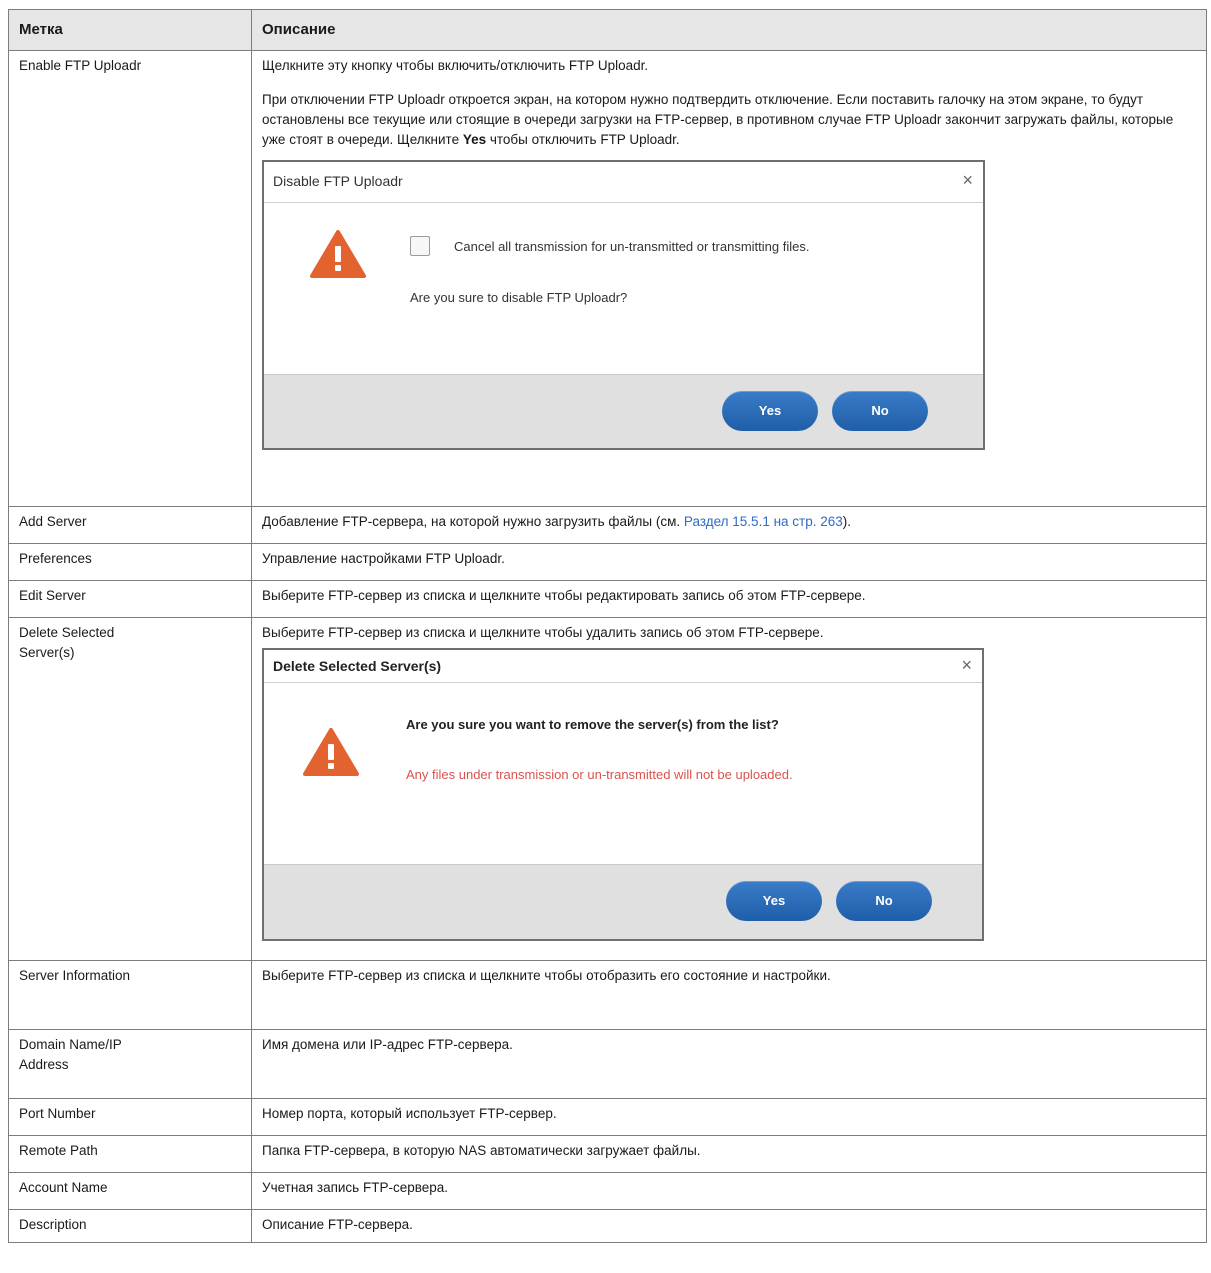 This screenshot has height=1273, width=1211. What do you see at coordinates (338, 181) in the screenshot?
I see `dialog-title: Disable FTP Uploadr` at bounding box center [338, 181].